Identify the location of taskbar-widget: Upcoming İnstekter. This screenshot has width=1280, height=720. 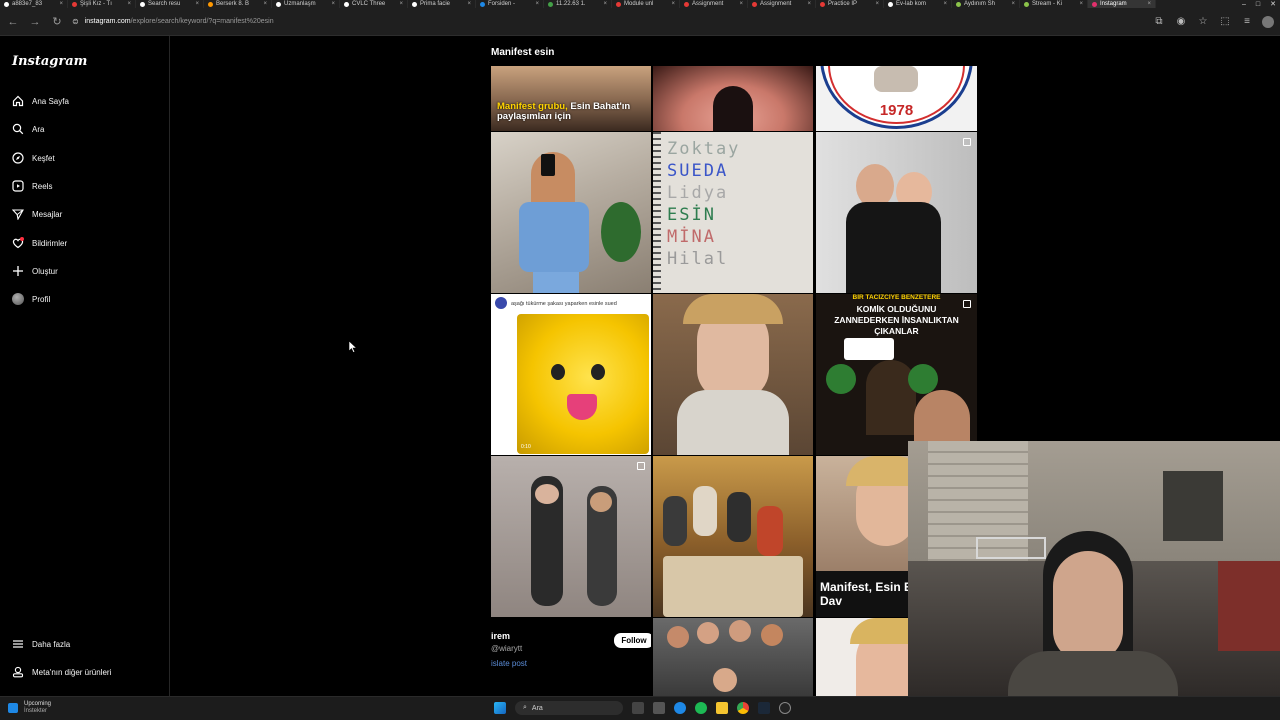
(29, 708).